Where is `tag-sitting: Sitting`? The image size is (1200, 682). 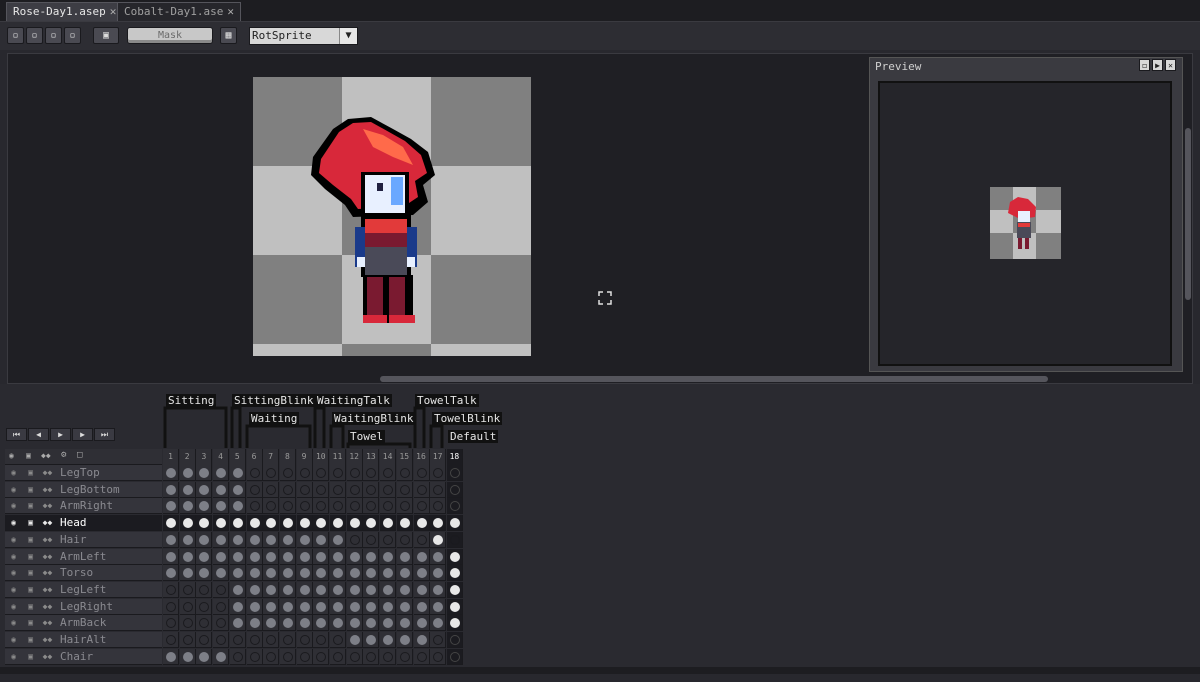
tag-sitting: Sitting is located at coordinates (191, 400).